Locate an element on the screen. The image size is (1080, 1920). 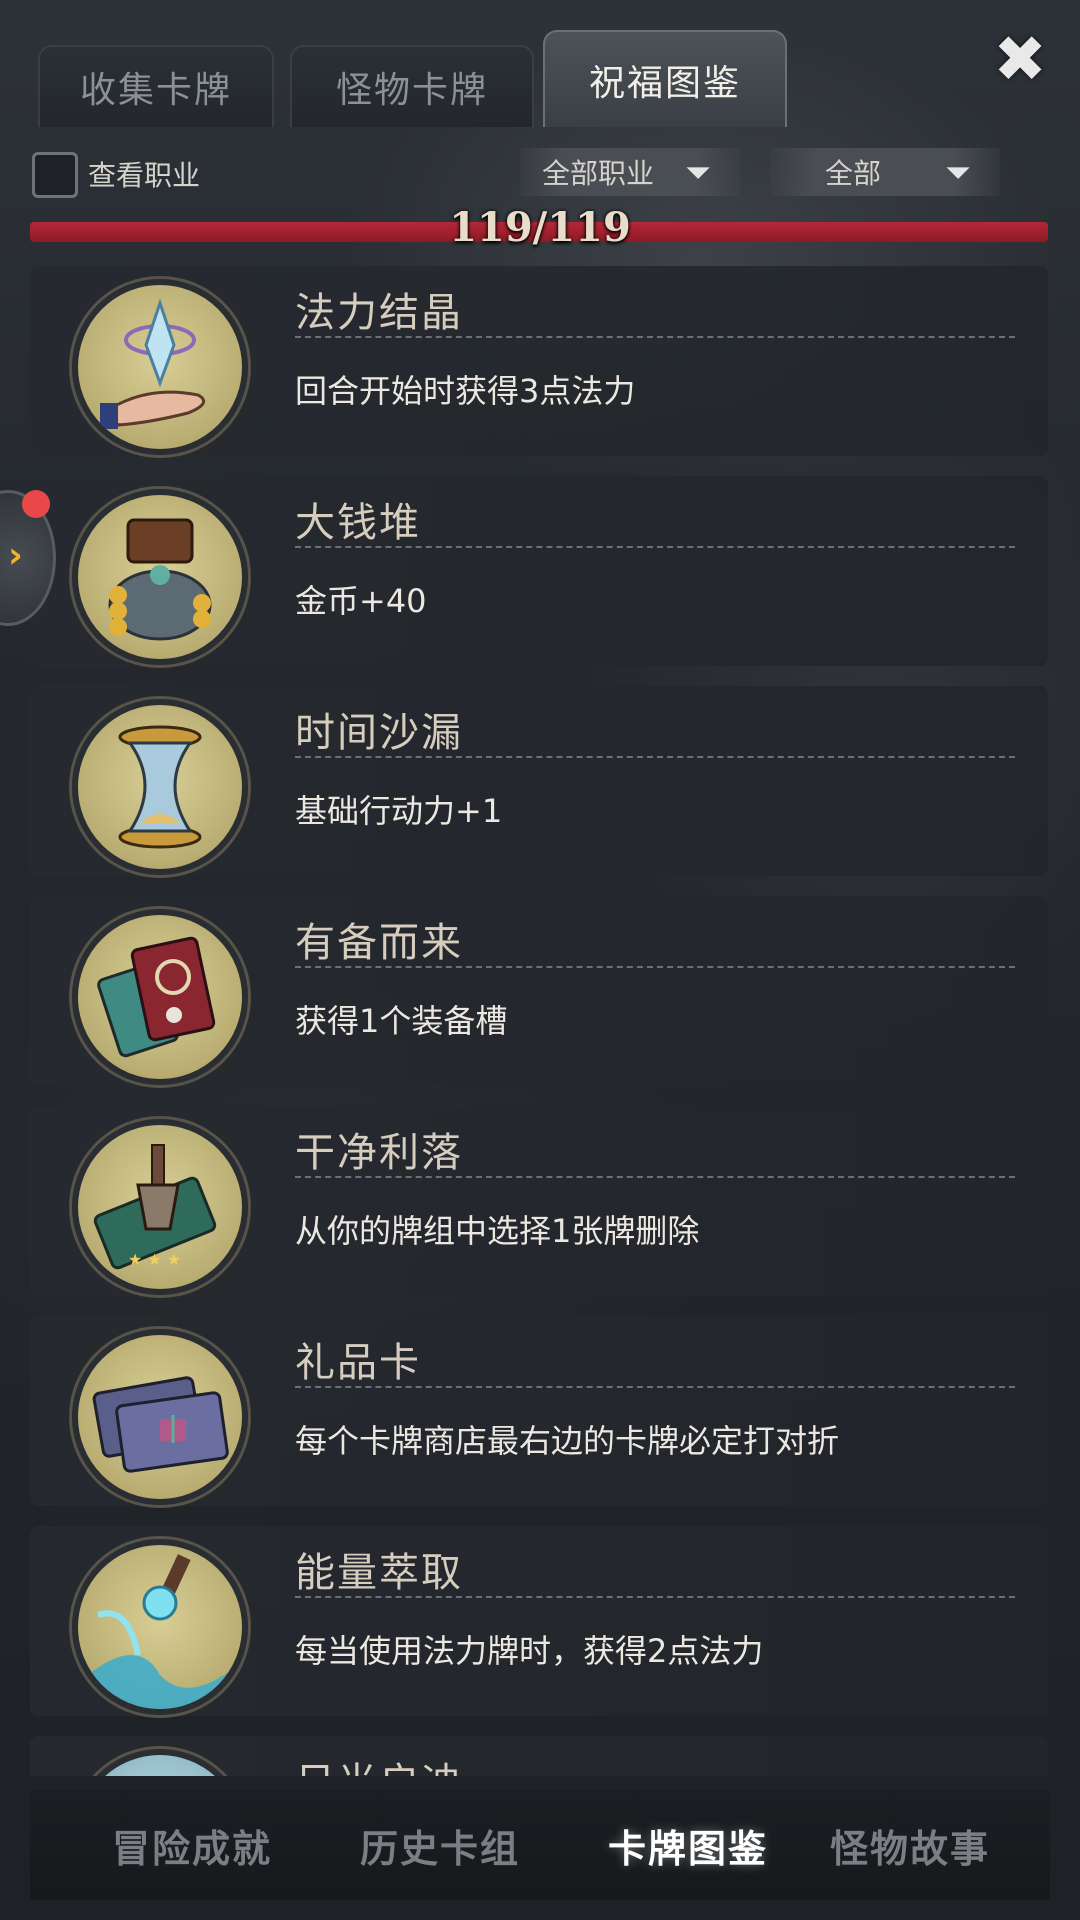
mana-crystal-icon is located at coordinates (160, 367).